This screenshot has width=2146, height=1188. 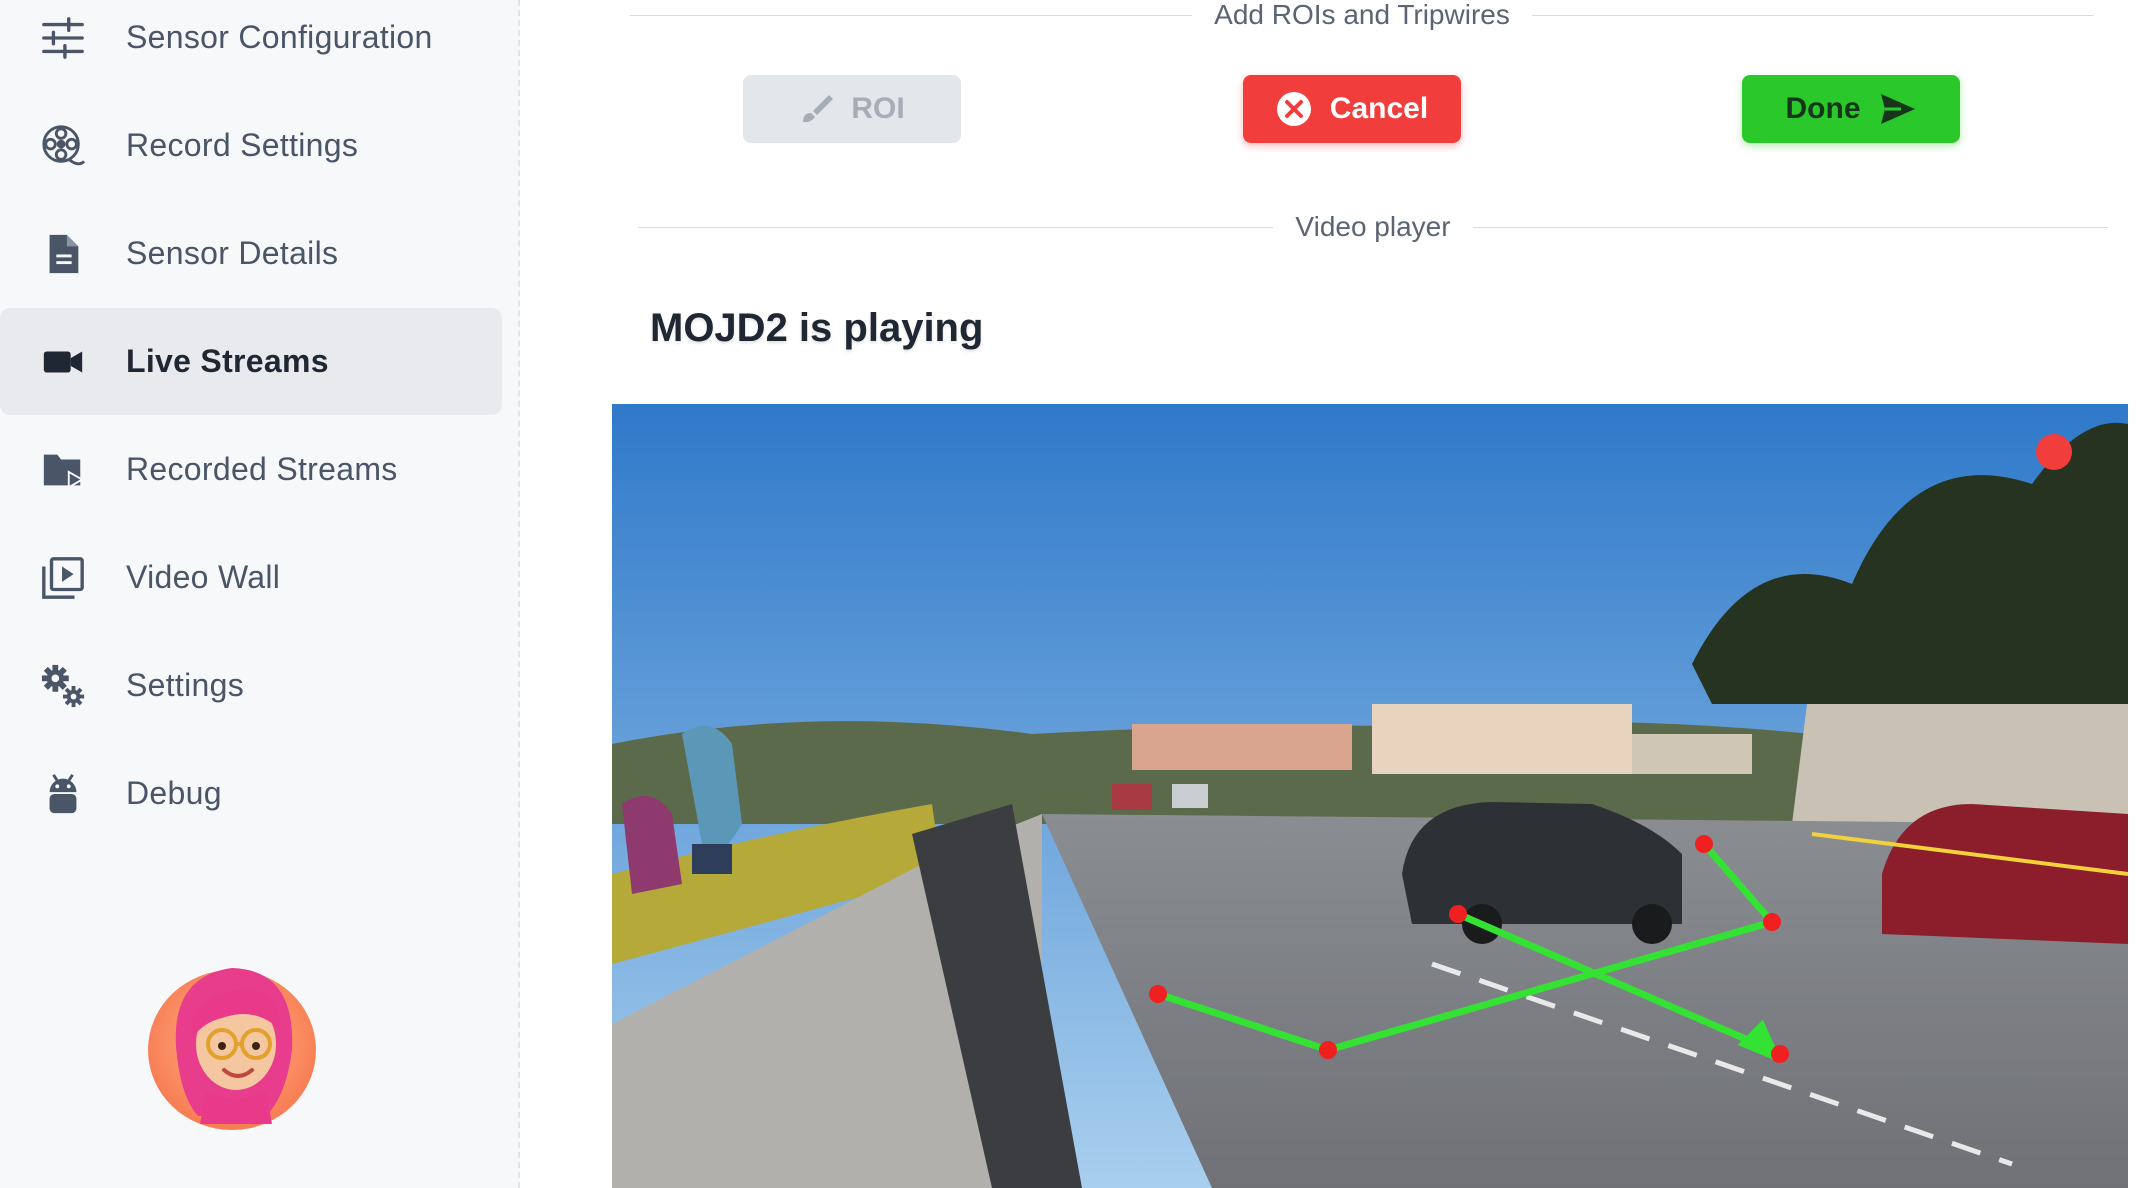 I want to click on sidebar-item-sensor-configuration: Sensor Configuration, so click(x=251, y=45).